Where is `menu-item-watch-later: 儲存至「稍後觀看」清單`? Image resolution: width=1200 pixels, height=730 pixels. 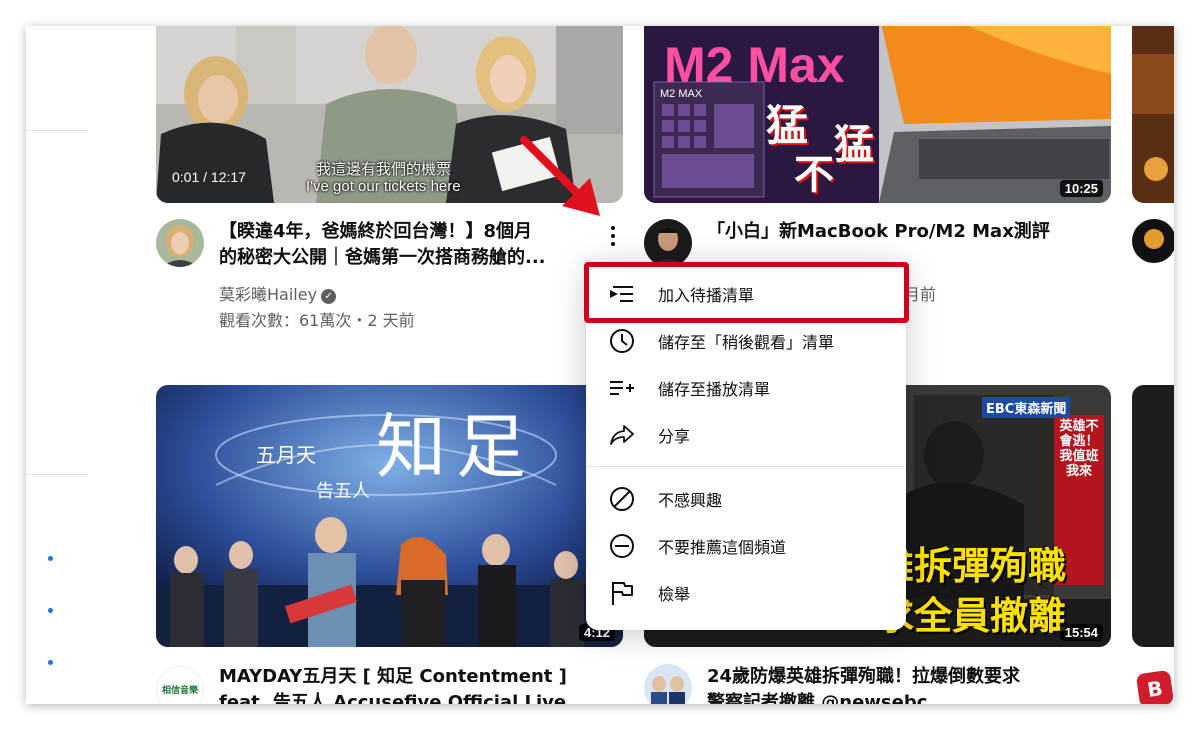 menu-item-watch-later: 儲存至「稍後觀看」清單 is located at coordinates (746, 340).